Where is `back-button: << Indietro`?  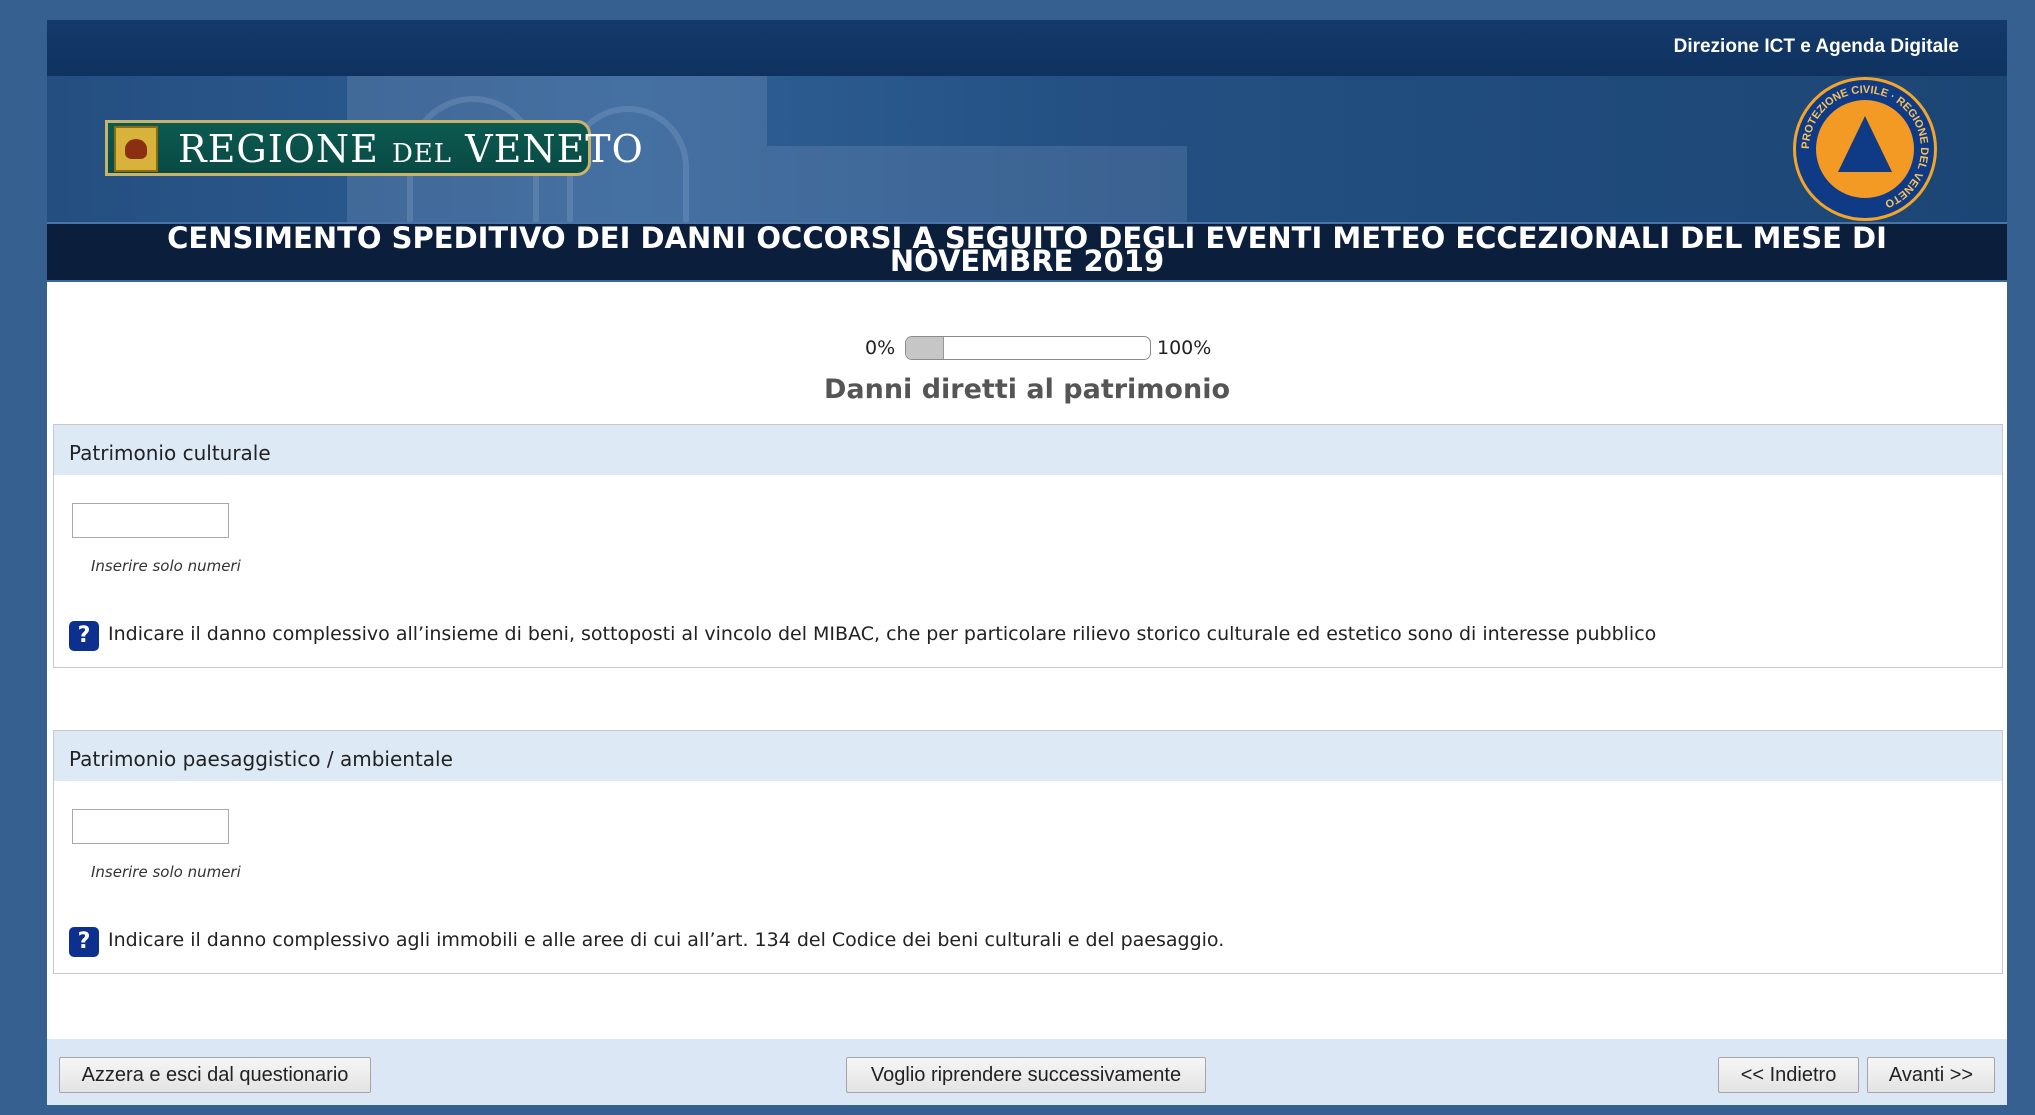
back-button: << Indietro is located at coordinates (1788, 1075).